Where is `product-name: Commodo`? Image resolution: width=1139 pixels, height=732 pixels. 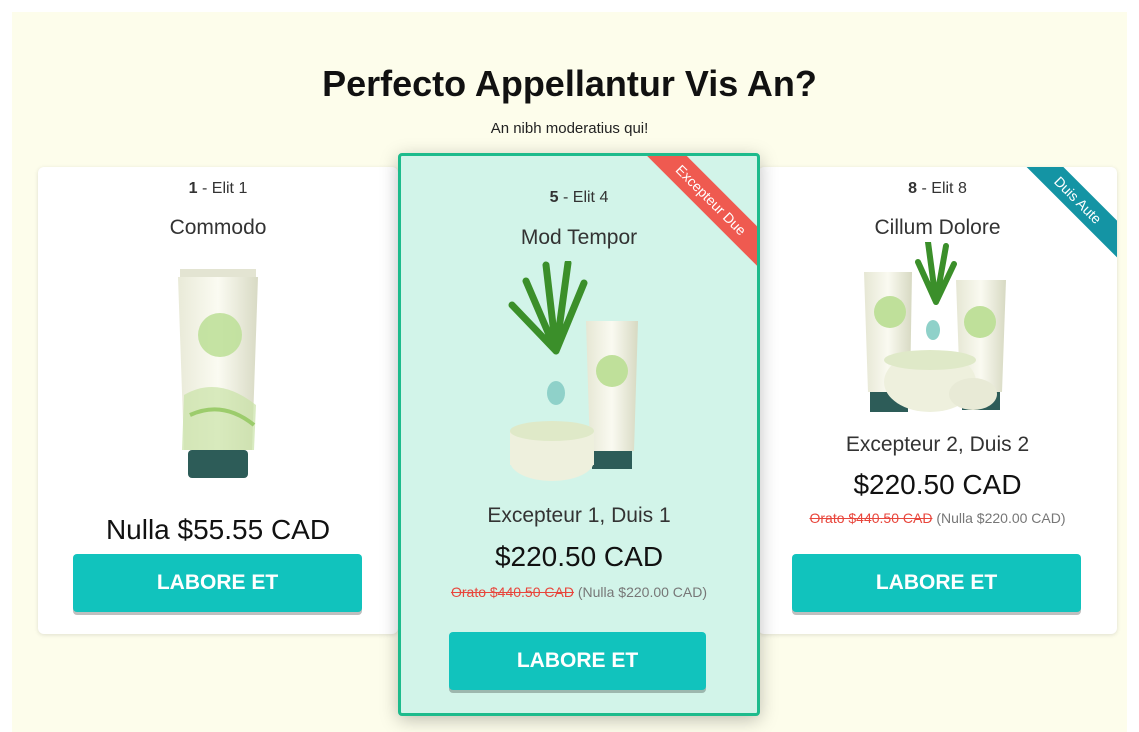 product-name: Commodo is located at coordinates (218, 227).